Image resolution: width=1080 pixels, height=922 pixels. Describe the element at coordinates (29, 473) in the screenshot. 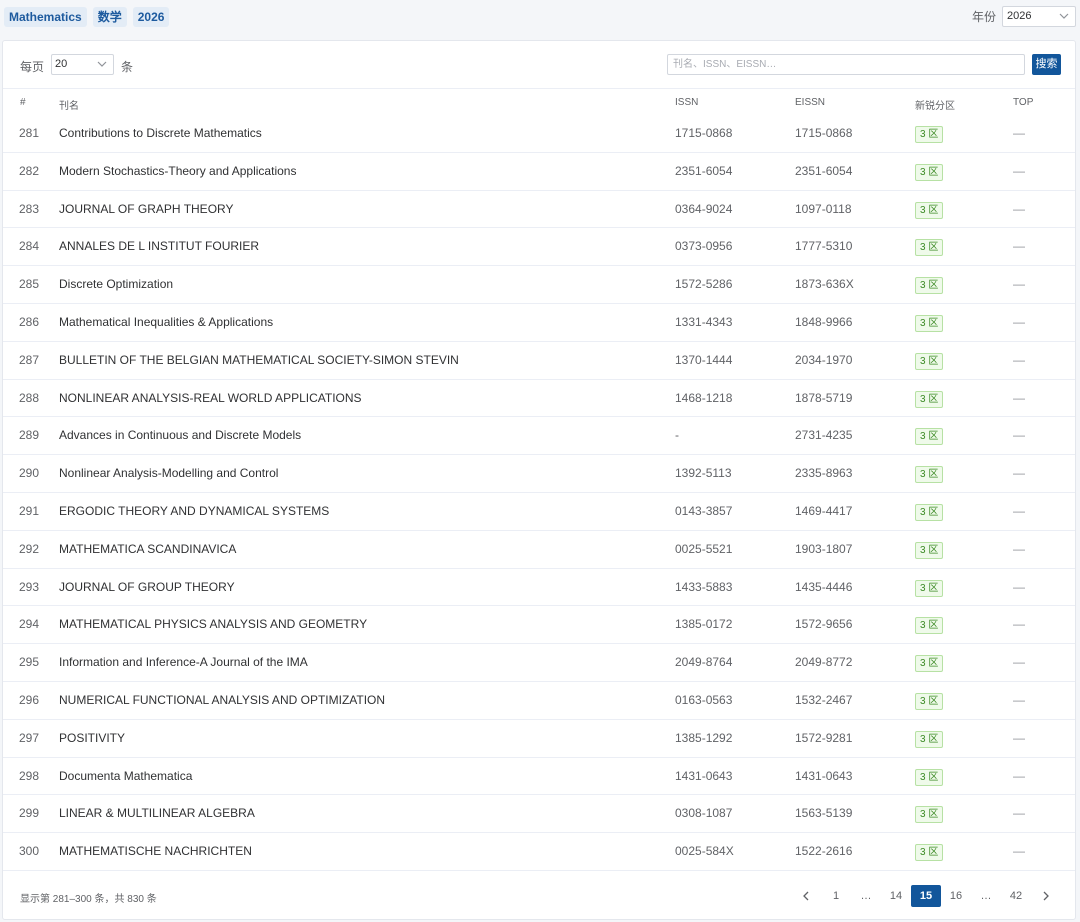

I see `row-index: 290` at that location.